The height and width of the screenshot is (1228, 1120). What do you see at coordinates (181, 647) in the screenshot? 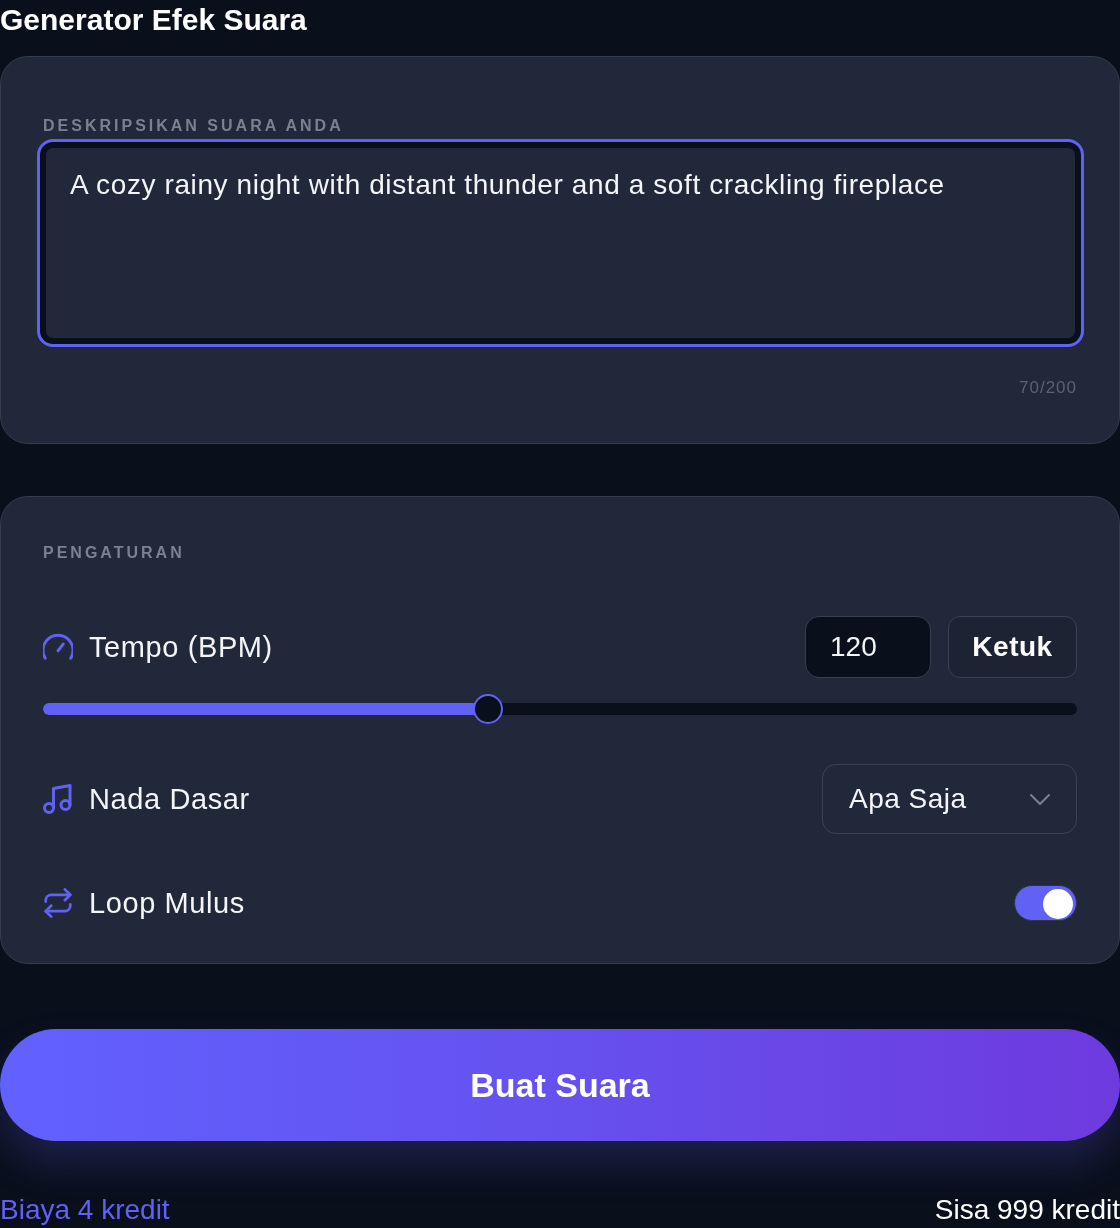
I see `setting-label: Tempo (BPM)` at bounding box center [181, 647].